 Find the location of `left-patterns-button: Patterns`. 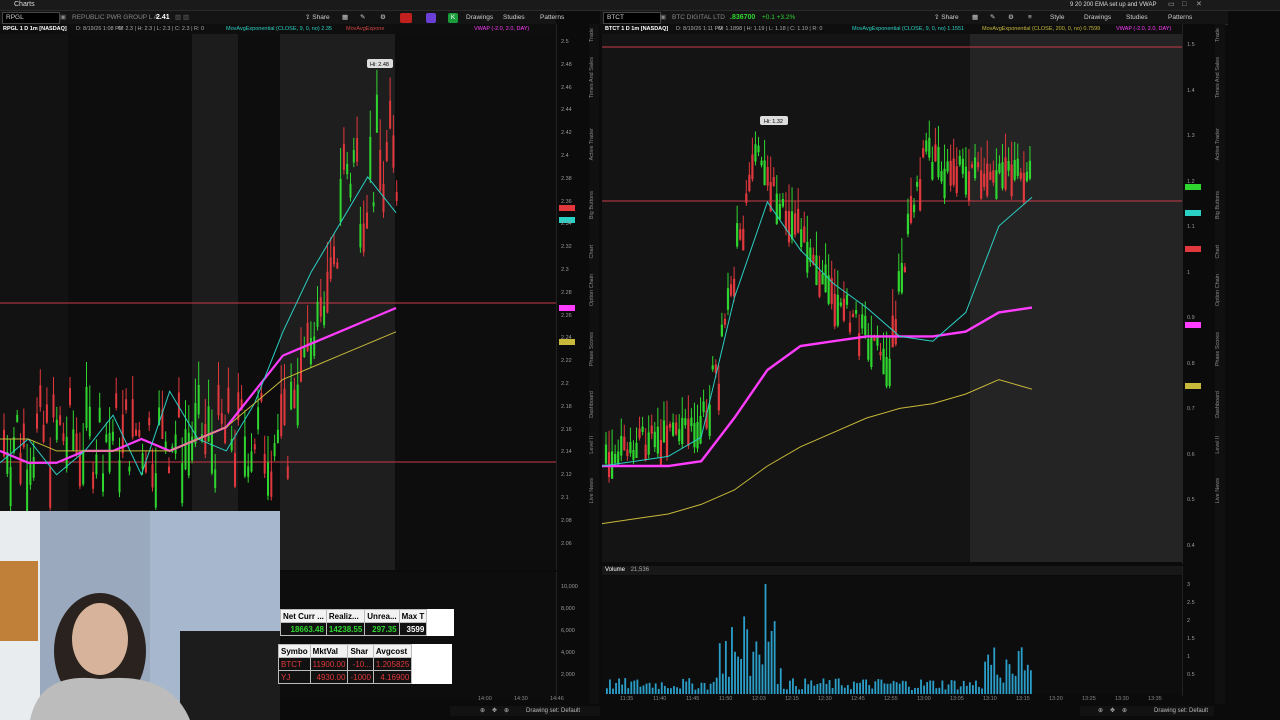

left-patterns-button: Patterns is located at coordinates (552, 17).